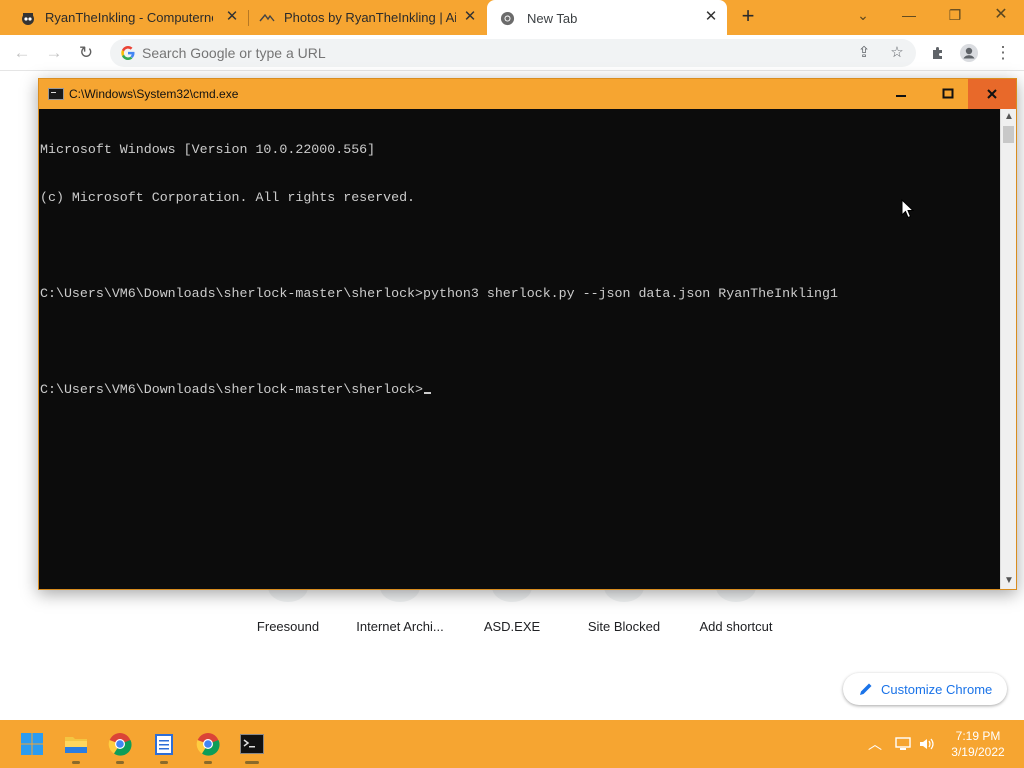  Describe the element at coordinates (948, 94) in the screenshot. I see `cmd-maximize-button` at that location.